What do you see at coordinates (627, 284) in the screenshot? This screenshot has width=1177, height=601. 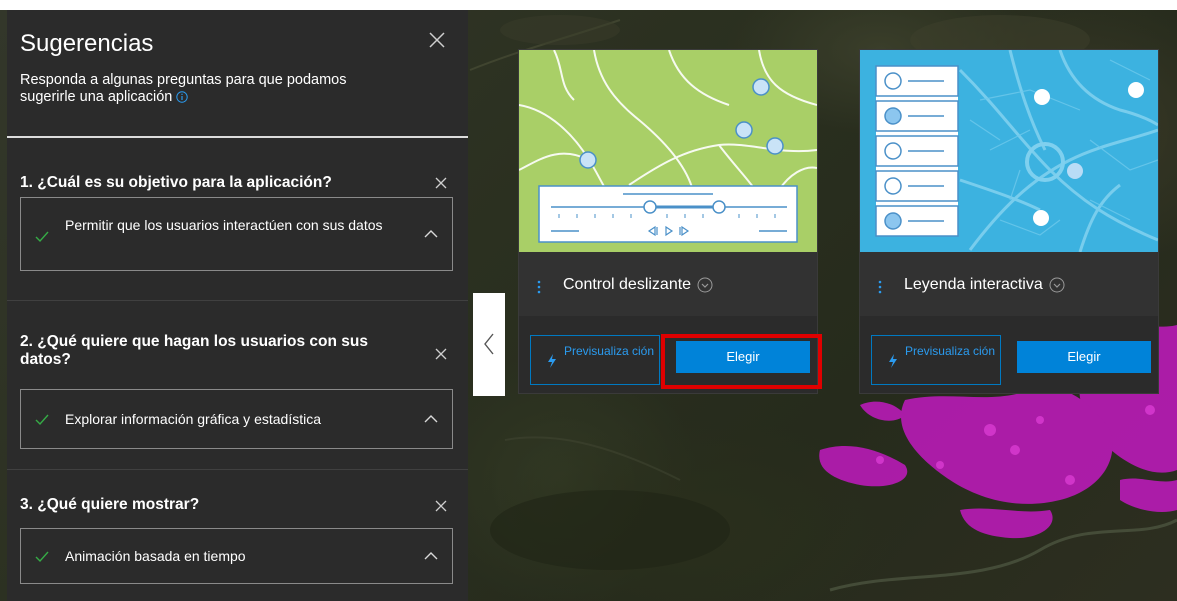 I see `card-title-text: Control deslizante` at bounding box center [627, 284].